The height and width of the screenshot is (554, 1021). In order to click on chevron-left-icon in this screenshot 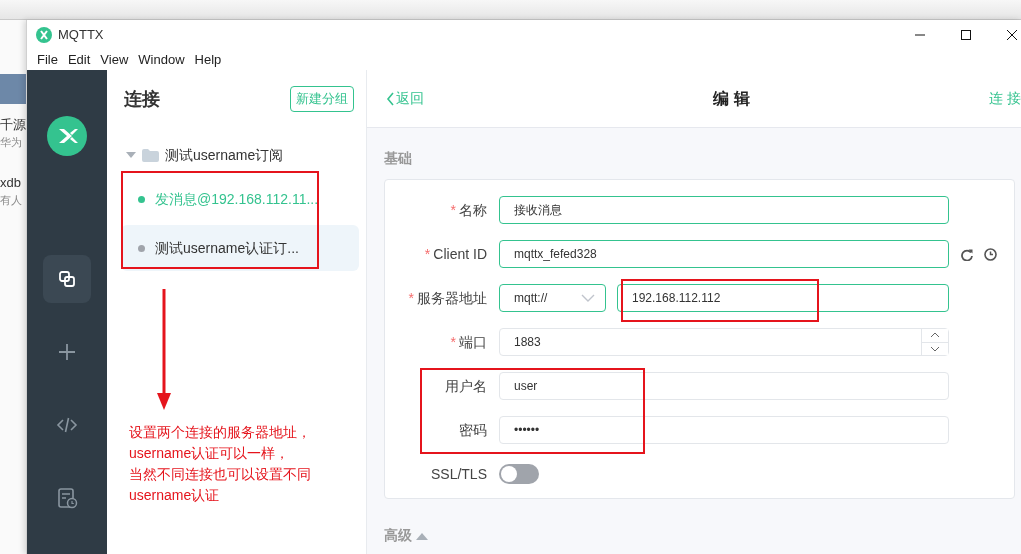, I will do `click(390, 98)`.